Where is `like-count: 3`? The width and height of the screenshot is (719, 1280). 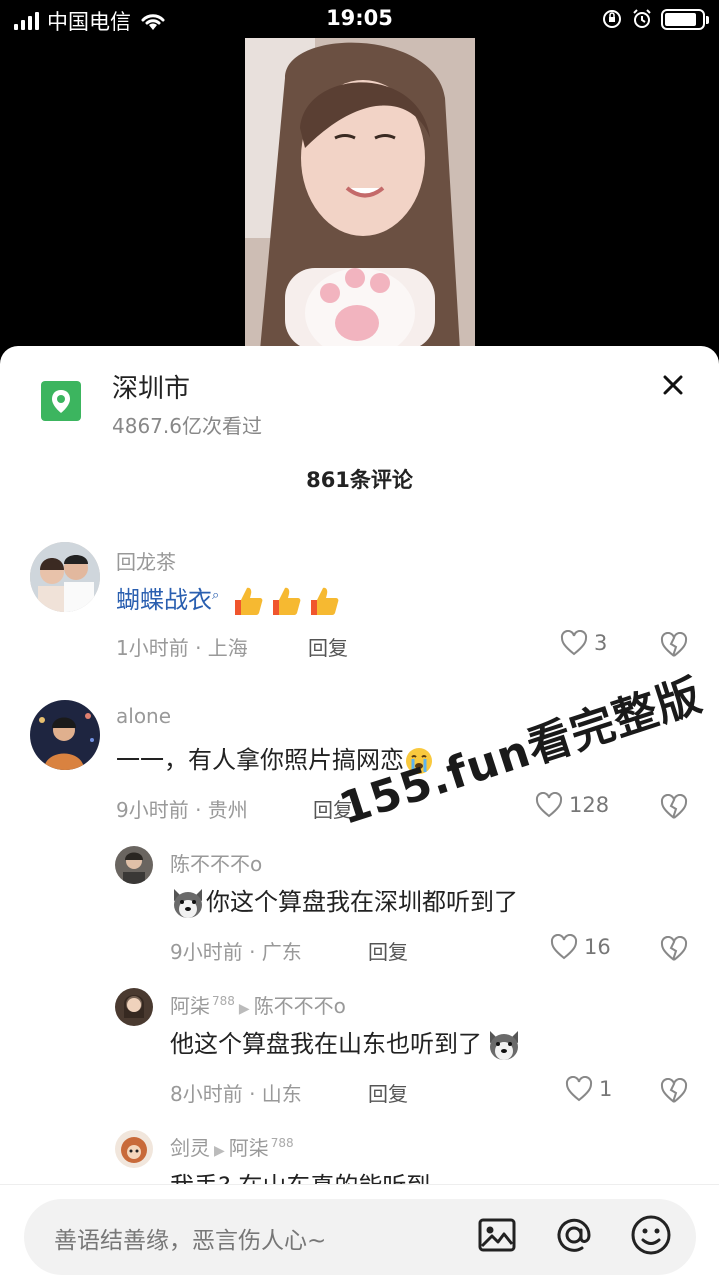
like-count: 3 is located at coordinates (601, 643).